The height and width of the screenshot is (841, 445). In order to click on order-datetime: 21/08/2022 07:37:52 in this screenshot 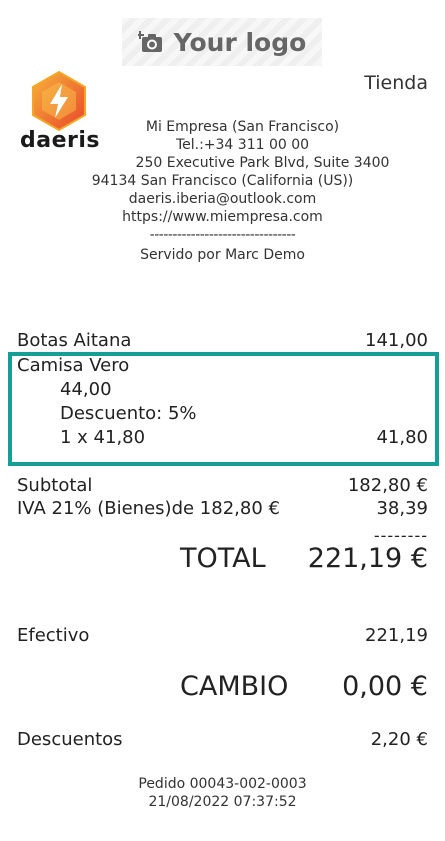, I will do `click(222, 802)`.